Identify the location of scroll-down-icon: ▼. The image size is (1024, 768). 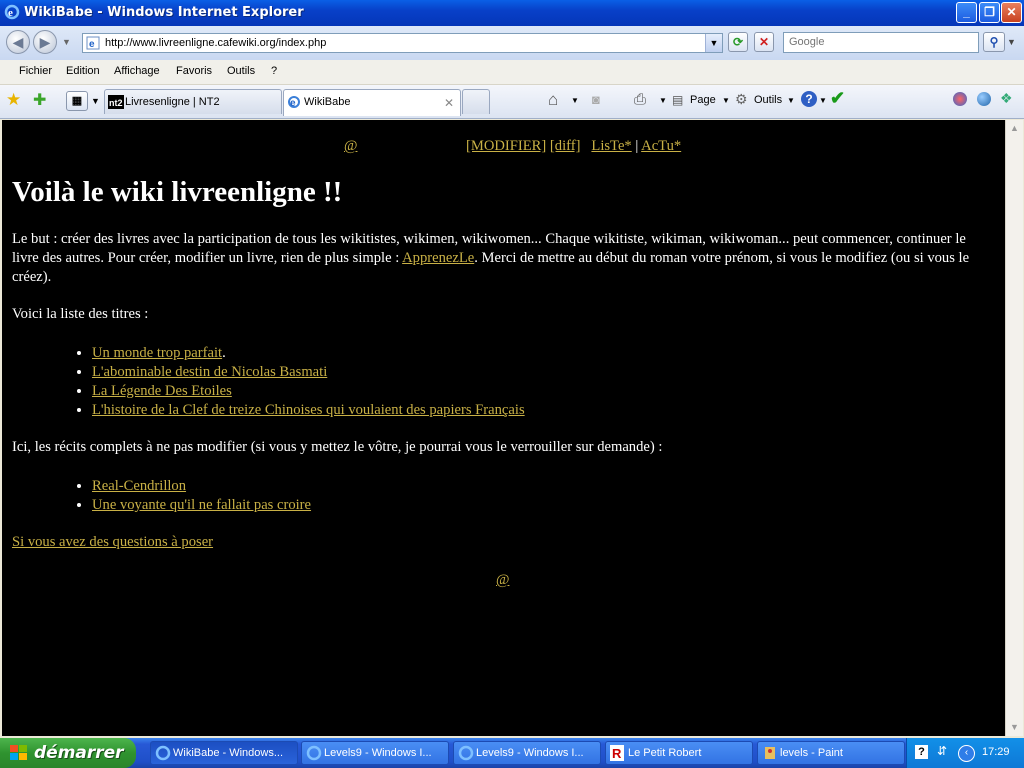
(1014, 727).